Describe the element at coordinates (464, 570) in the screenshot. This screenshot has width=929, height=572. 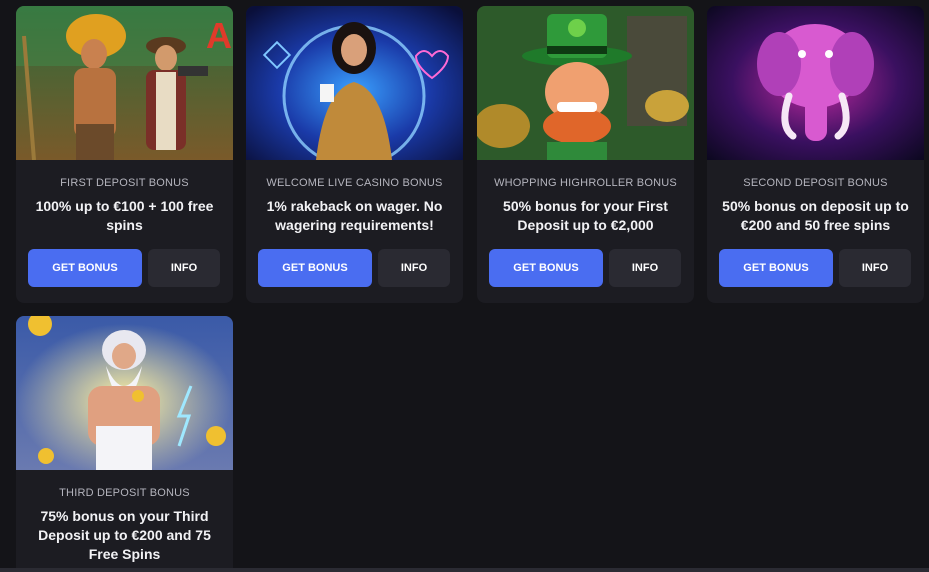
I see `horizontal-scrollbar` at that location.